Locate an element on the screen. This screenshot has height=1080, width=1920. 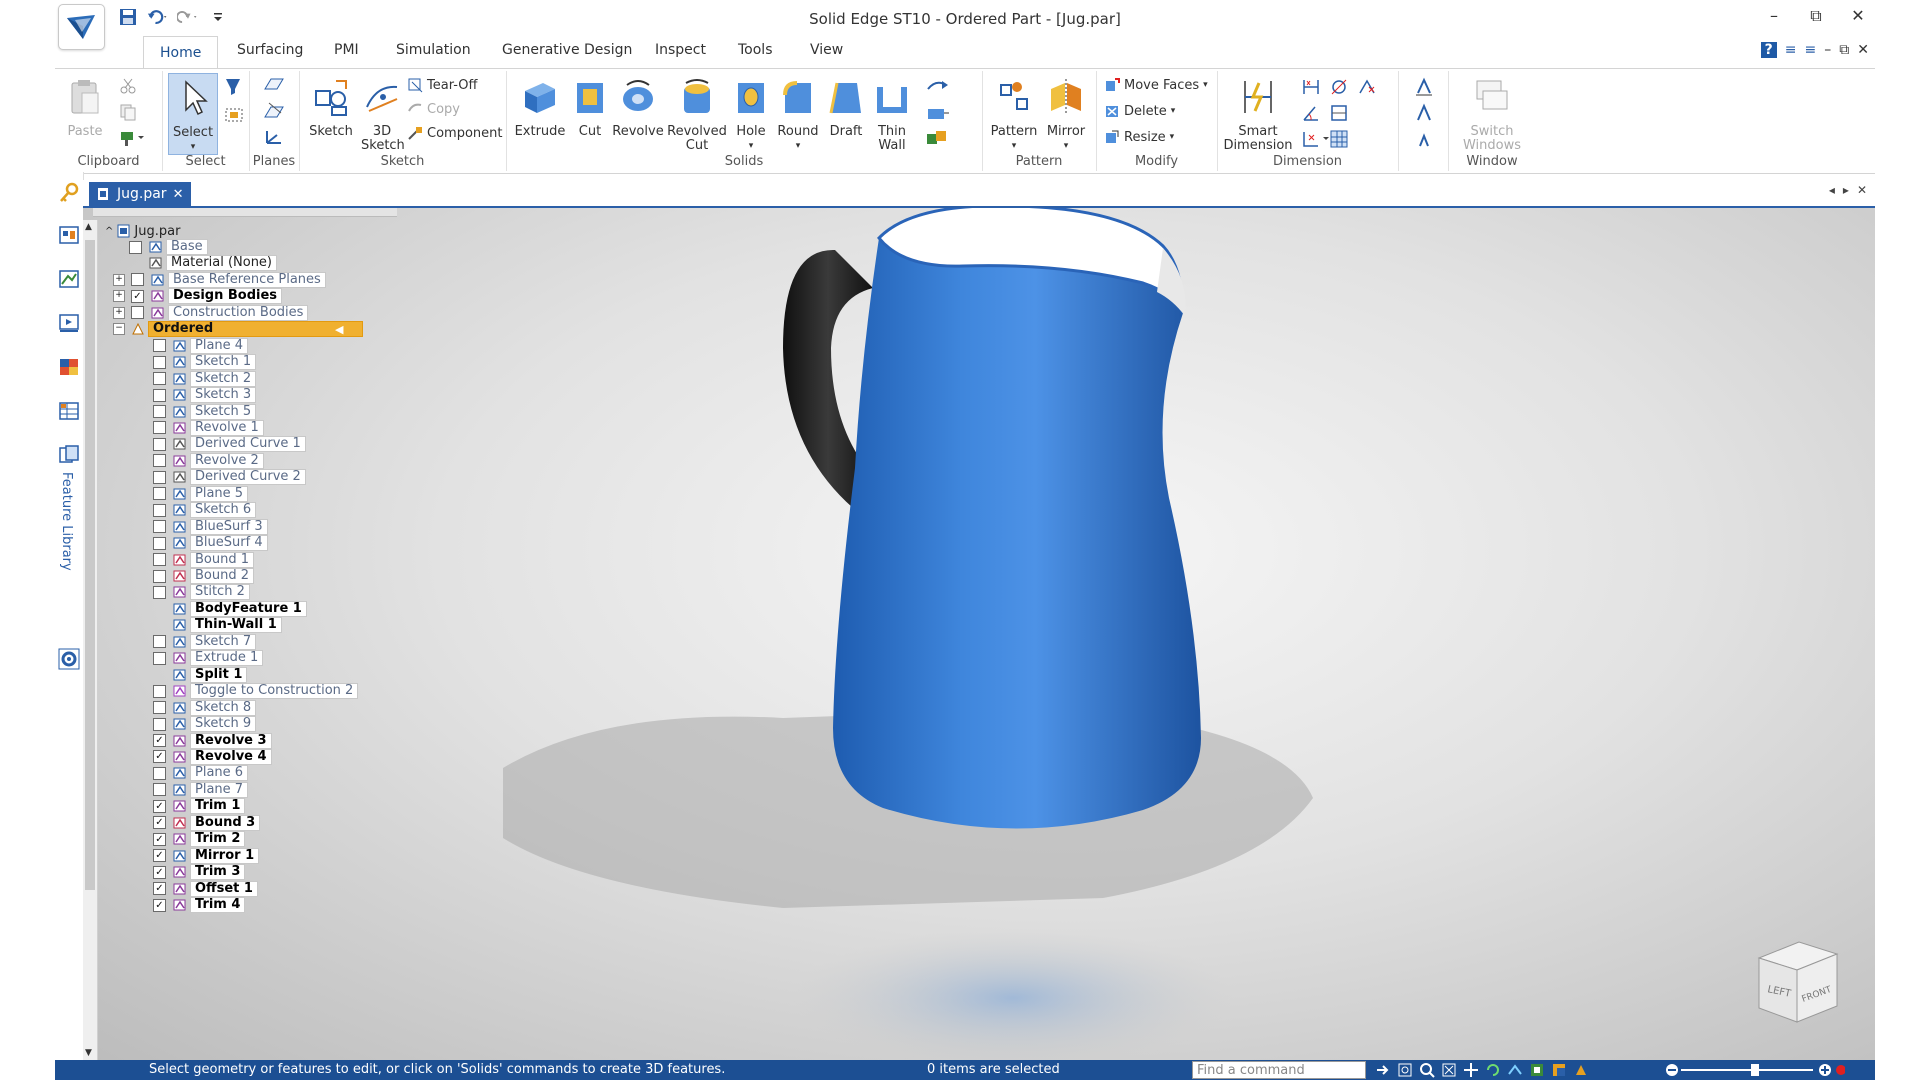
tree-item: Bound 2 is located at coordinates (204, 576).